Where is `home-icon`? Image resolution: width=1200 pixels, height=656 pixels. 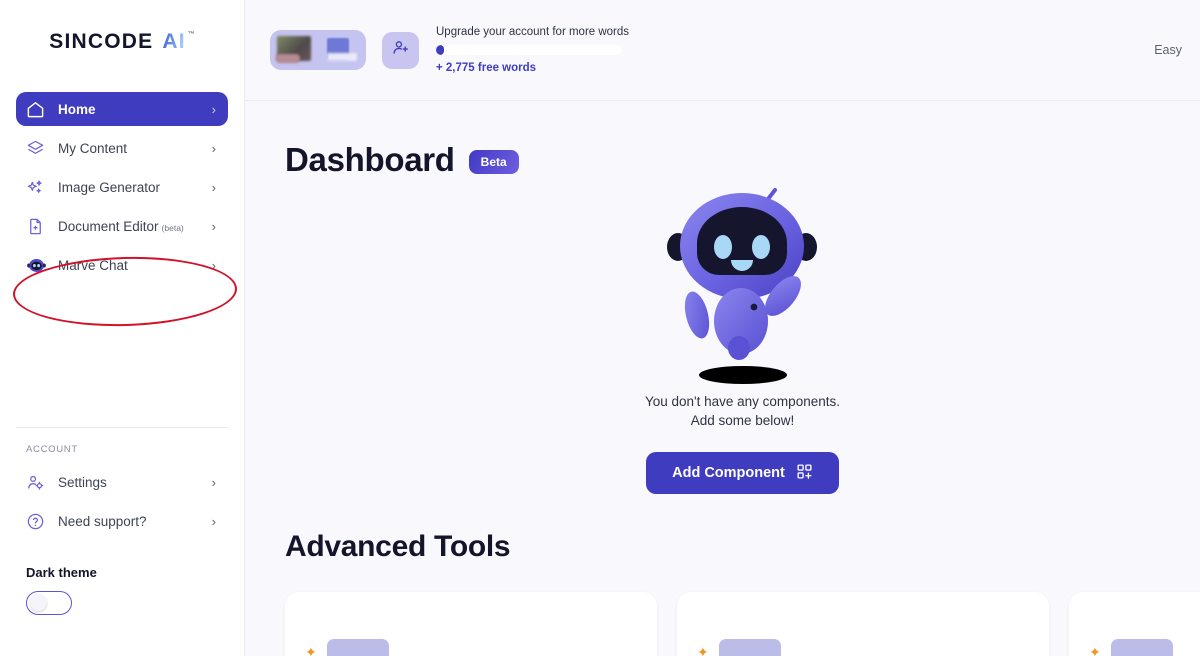 home-icon is located at coordinates (38, 109).